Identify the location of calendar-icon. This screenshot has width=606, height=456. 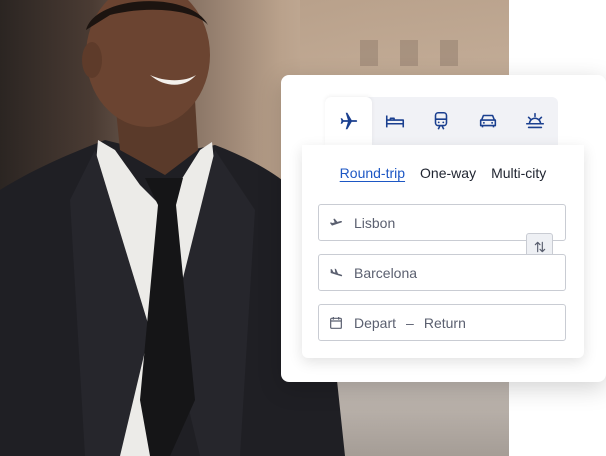
(336, 323).